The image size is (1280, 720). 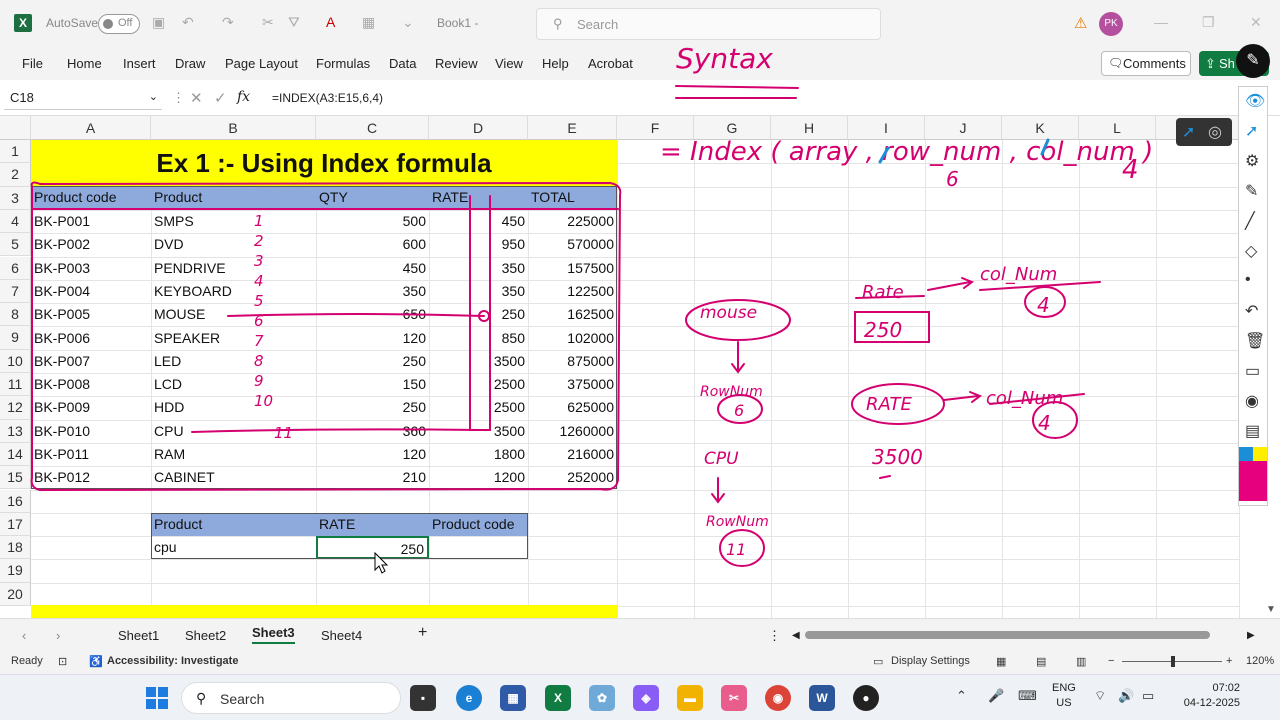 What do you see at coordinates (1255, 101) in the screenshot?
I see `eye-icon: 👁` at bounding box center [1255, 101].